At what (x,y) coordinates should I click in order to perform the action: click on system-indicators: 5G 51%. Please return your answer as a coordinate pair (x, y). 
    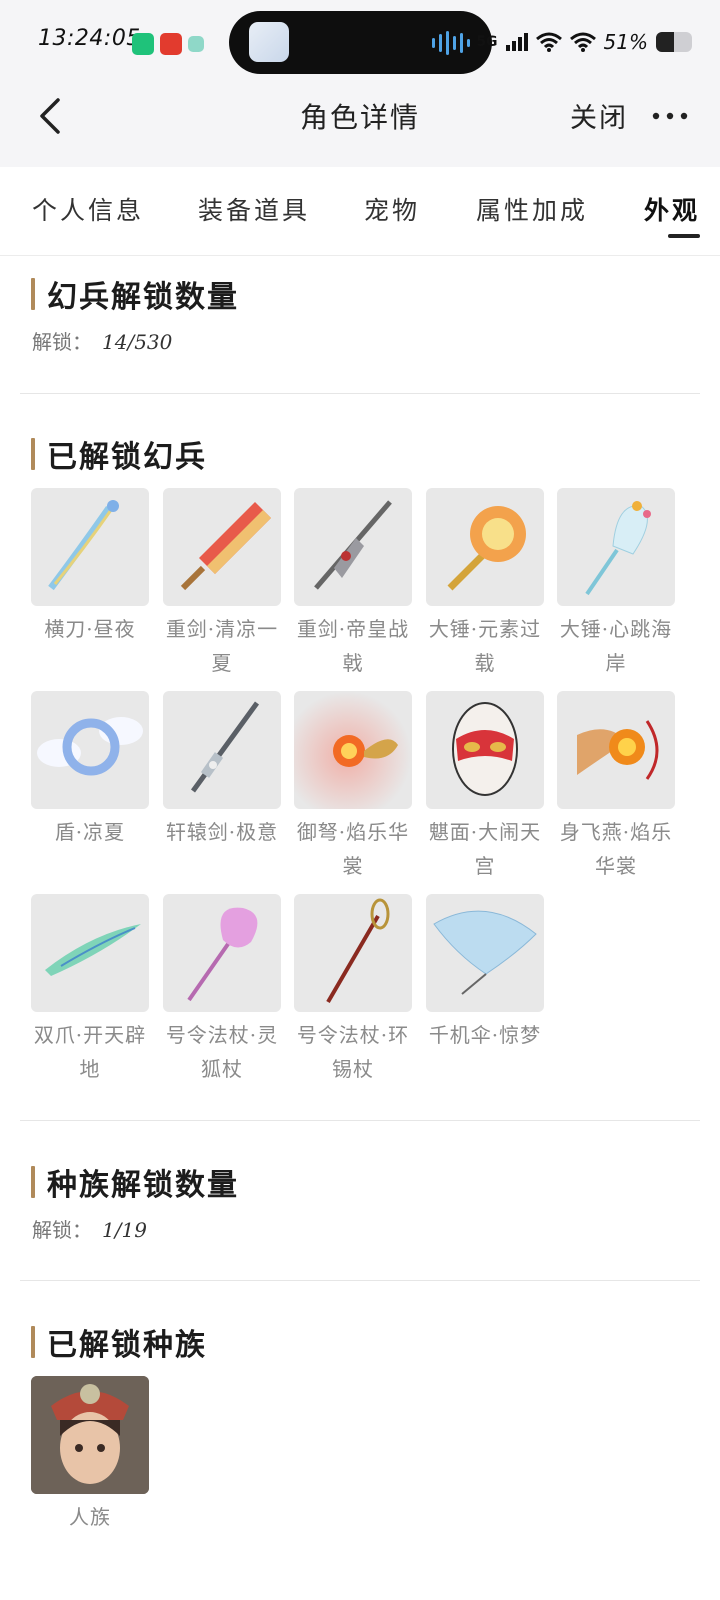
    Looking at the image, I should click on (584, 42).